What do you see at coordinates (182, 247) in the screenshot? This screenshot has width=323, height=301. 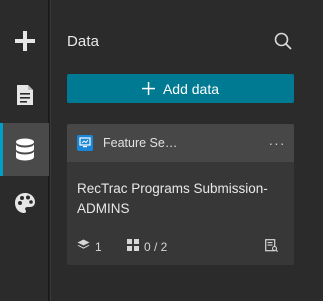 I see `card-footer: 1 0 / 2` at bounding box center [182, 247].